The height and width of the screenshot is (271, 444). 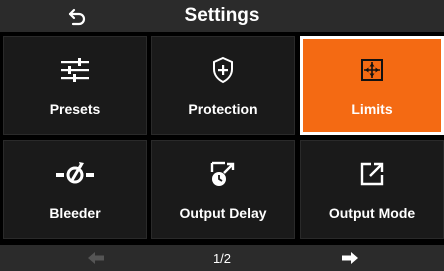 What do you see at coordinates (75, 70) in the screenshot?
I see `sliders-icon` at bounding box center [75, 70].